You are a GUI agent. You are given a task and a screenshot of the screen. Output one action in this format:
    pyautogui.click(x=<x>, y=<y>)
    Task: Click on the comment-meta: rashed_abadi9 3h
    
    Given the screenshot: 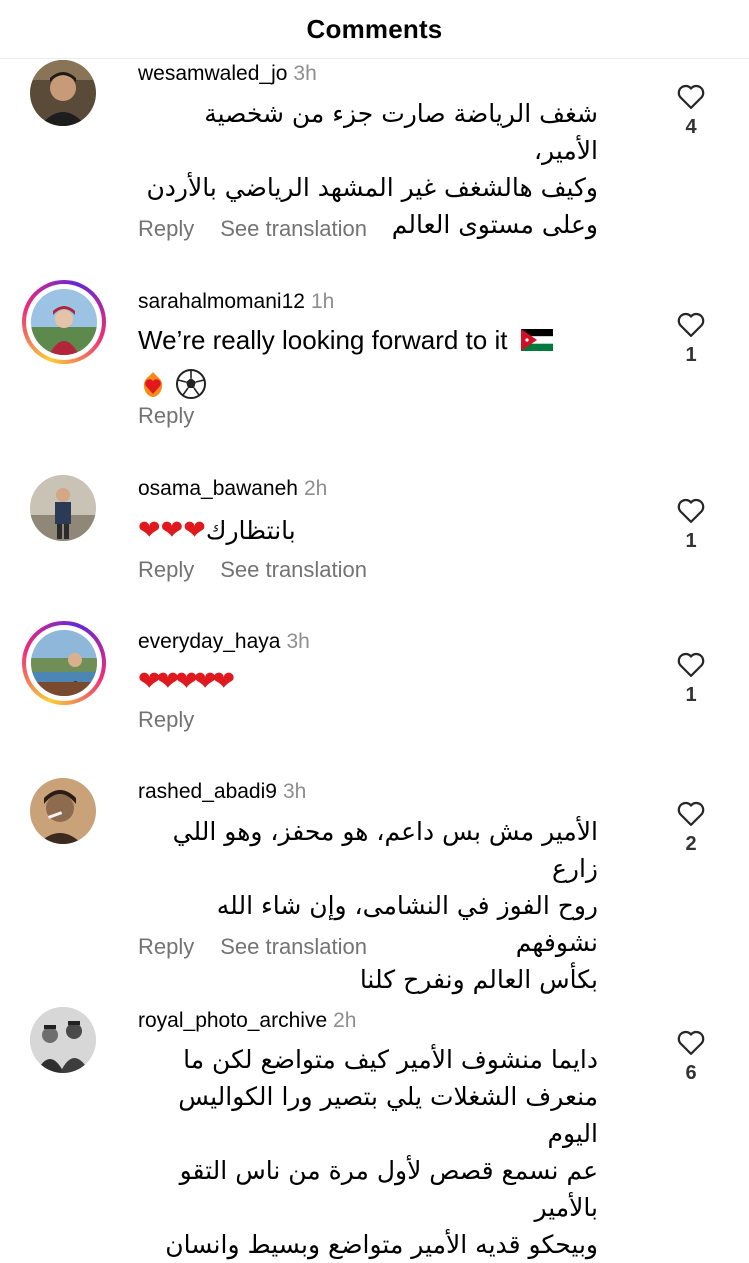 What is the action you would take?
    pyautogui.click(x=222, y=792)
    